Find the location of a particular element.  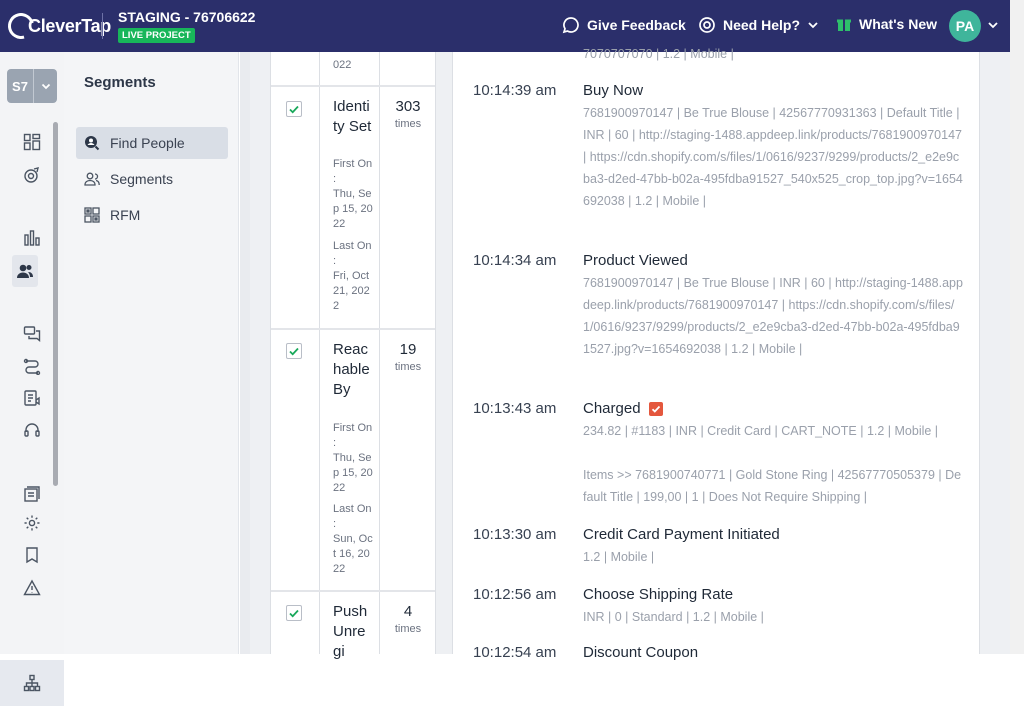

event-properties: INR | 0 | Standard | 1.2 | Mobile | is located at coordinates (673, 617).